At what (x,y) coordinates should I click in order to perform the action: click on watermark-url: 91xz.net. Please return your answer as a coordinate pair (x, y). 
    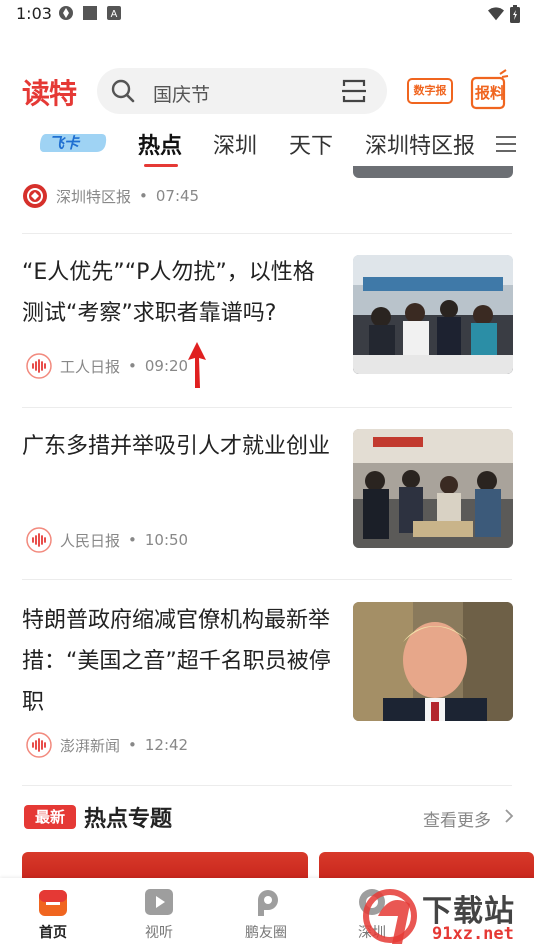
    Looking at the image, I should click on (473, 934).